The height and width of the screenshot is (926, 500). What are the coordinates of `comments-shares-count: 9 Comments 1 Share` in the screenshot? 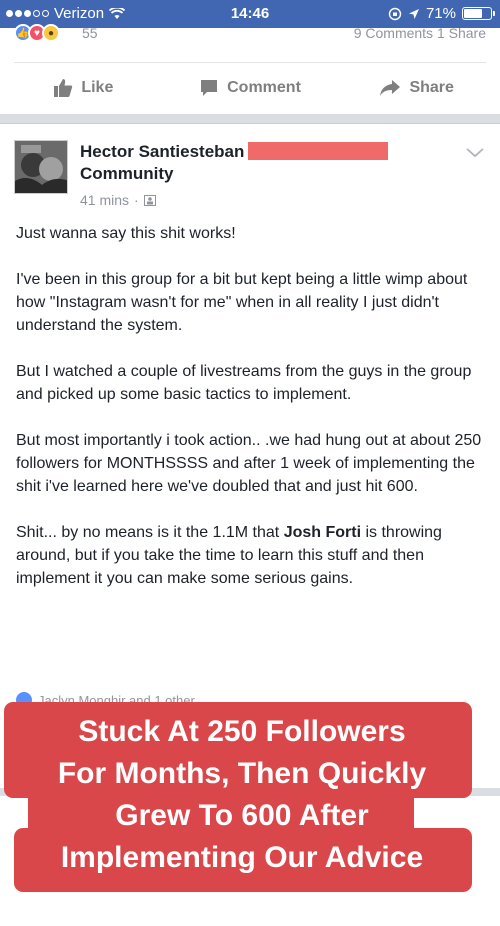 It's located at (420, 33).